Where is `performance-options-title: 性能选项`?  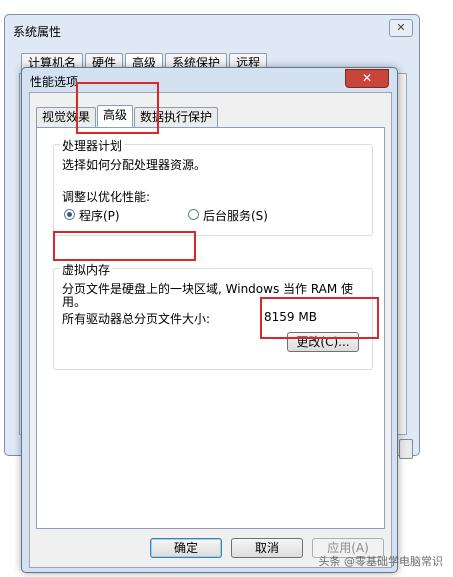
performance-options-title: 性能选项 is located at coordinates (54, 82).